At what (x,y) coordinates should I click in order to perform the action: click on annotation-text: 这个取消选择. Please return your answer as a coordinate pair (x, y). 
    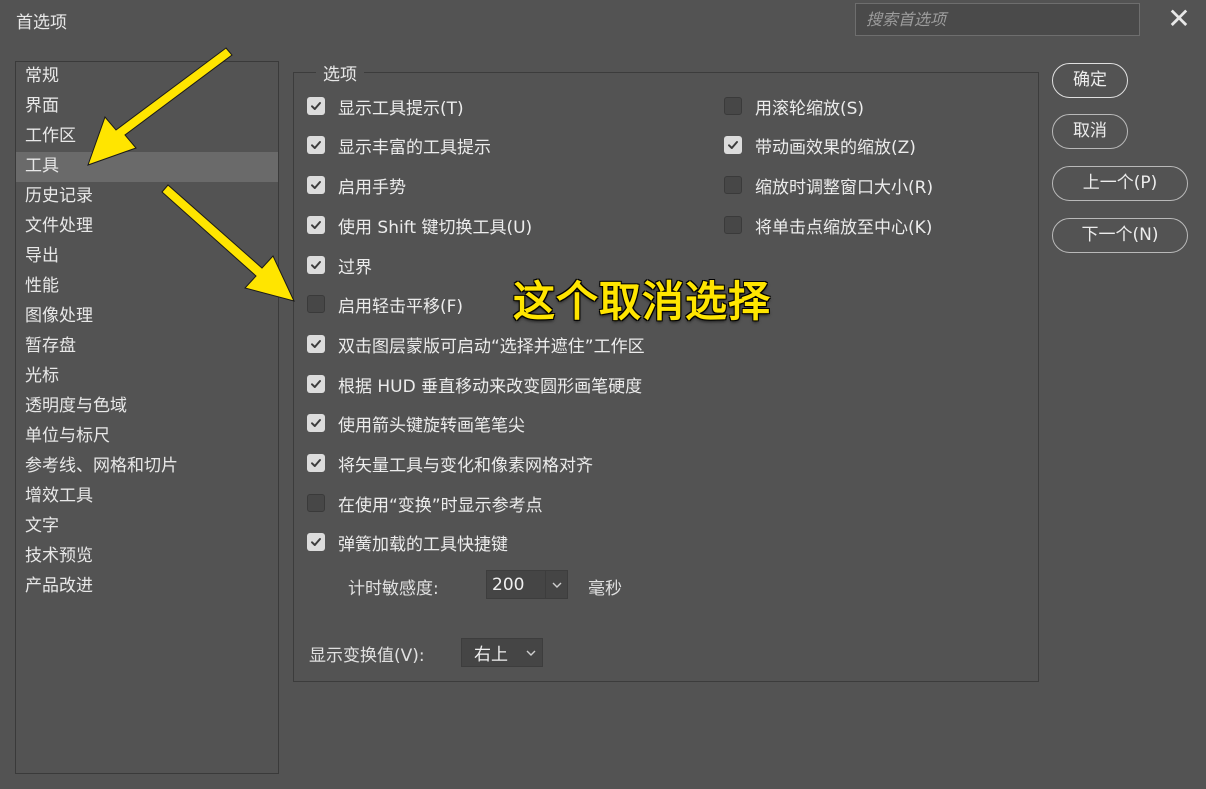
    Looking at the image, I should click on (642, 301).